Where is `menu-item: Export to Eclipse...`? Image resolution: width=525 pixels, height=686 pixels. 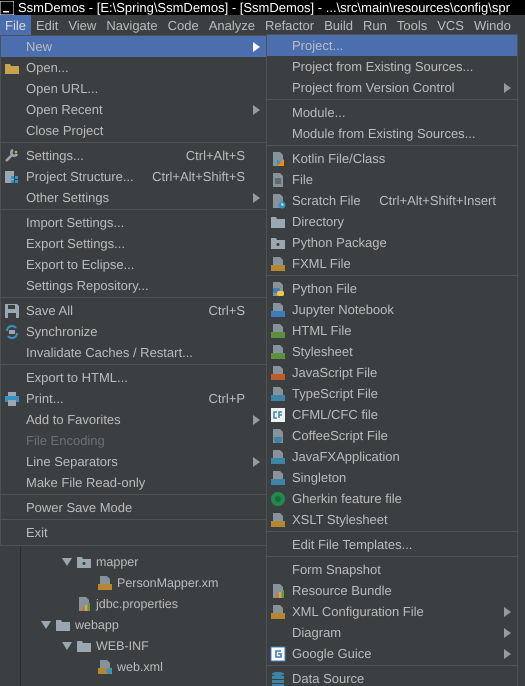
menu-item: Export to Eclipse... is located at coordinates (133, 264).